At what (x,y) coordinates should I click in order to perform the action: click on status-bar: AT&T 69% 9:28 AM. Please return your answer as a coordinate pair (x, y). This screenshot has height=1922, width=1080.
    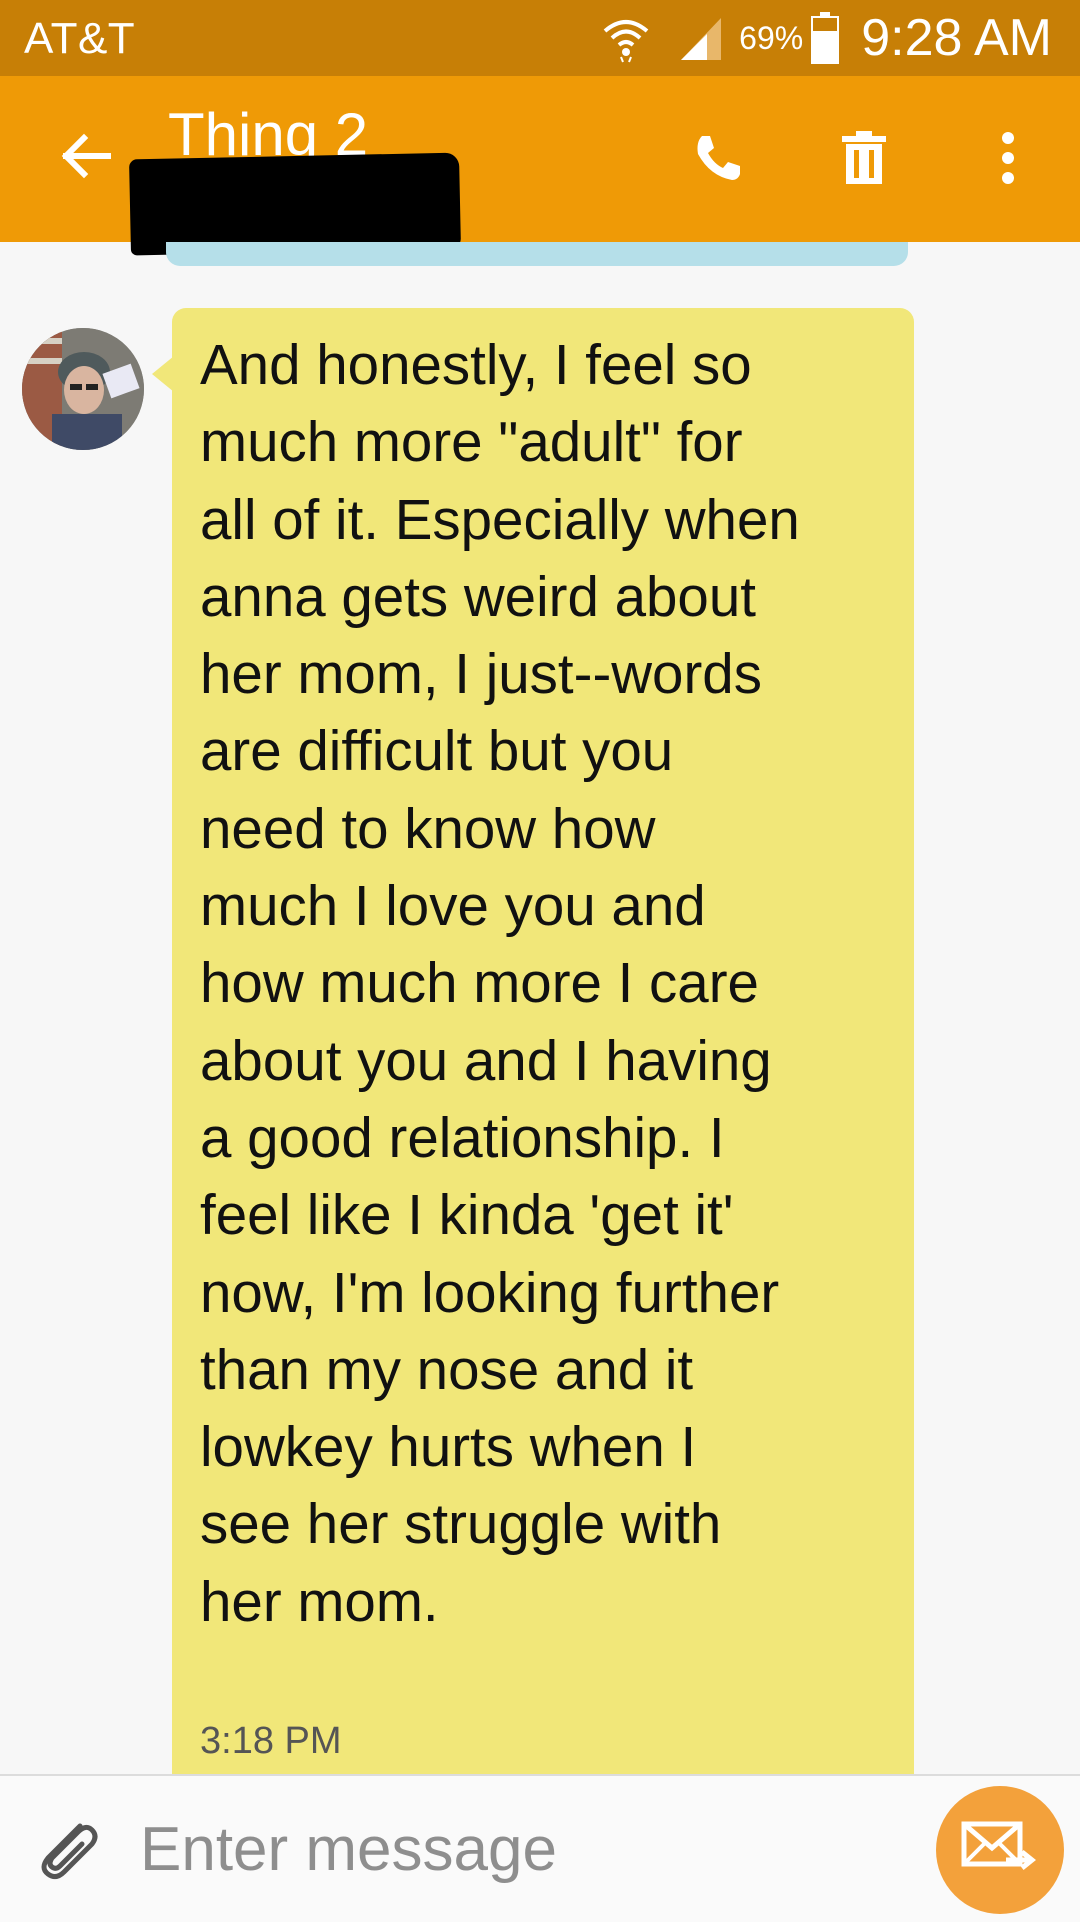
    Looking at the image, I should click on (540, 38).